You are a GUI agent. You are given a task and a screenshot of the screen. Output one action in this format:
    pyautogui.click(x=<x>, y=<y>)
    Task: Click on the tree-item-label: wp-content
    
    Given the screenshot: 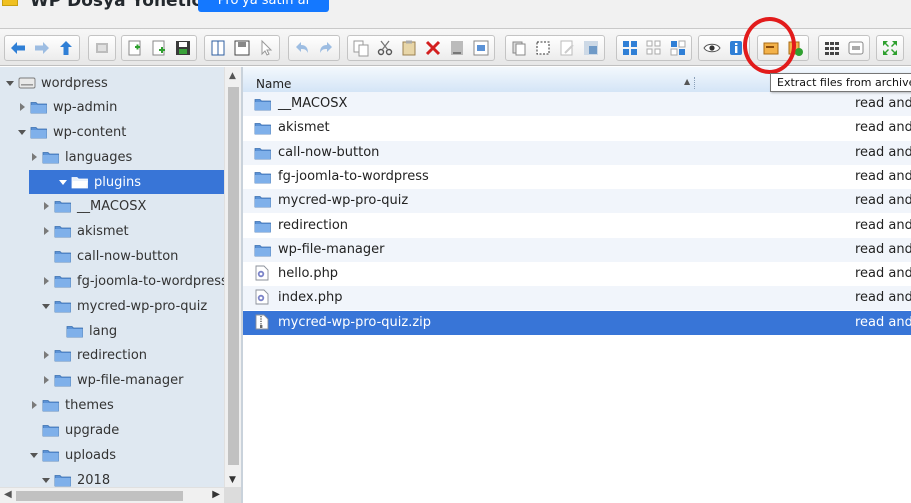 What is the action you would take?
    pyautogui.click(x=90, y=132)
    